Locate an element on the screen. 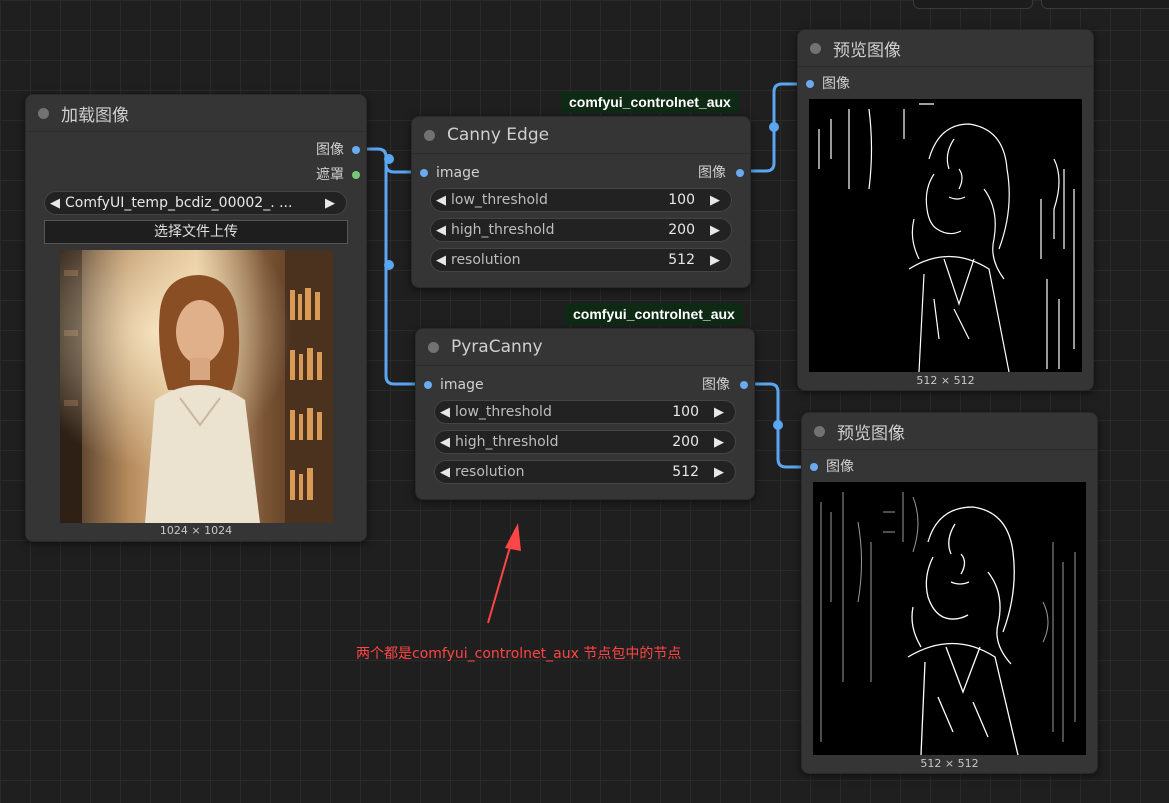 This screenshot has width=1169, height=803. node-header: 加载图像 is located at coordinates (196, 113).